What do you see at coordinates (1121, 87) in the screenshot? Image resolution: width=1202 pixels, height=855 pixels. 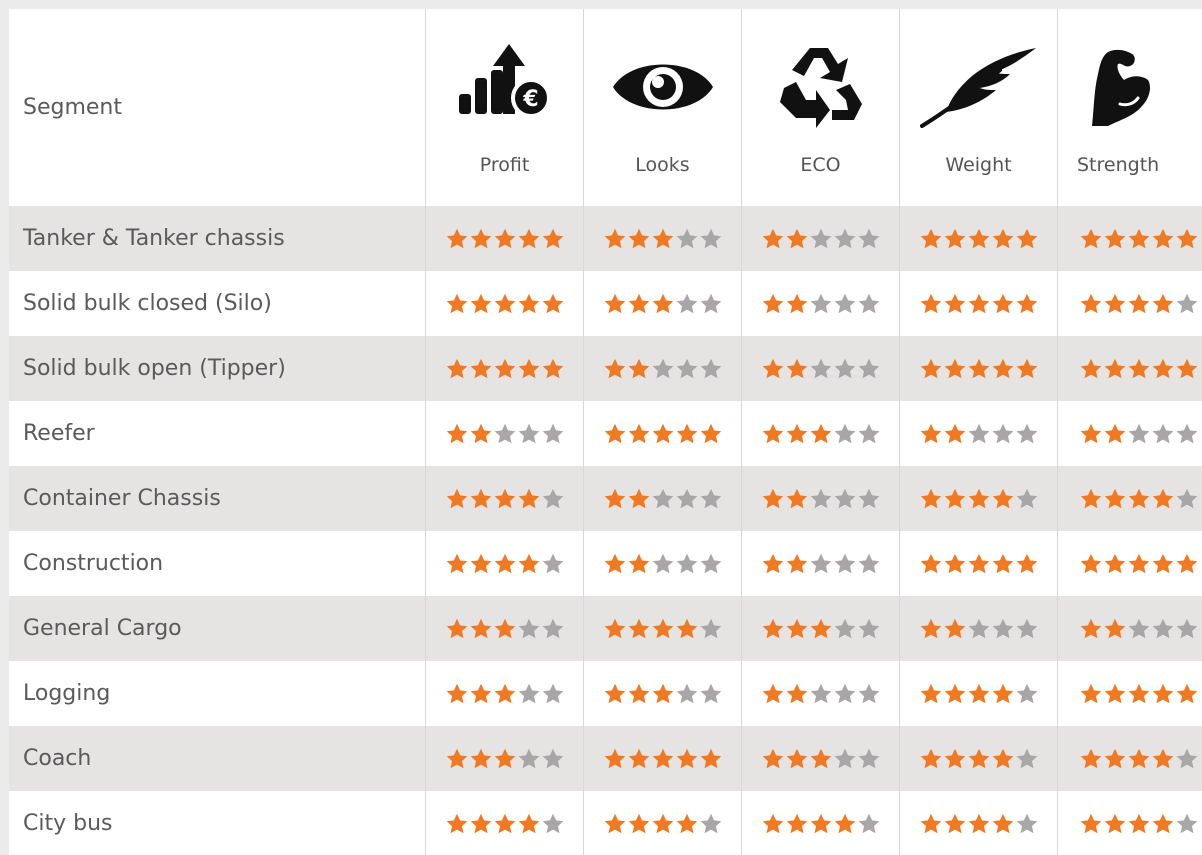 I see `flexed-arm-icon` at bounding box center [1121, 87].